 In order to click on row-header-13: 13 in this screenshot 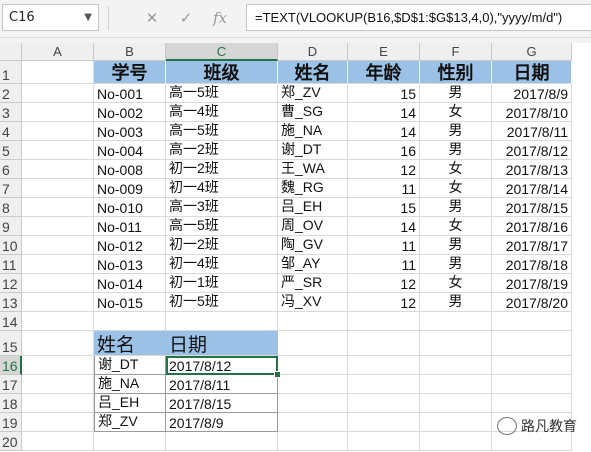, I will do `click(11, 302)`.